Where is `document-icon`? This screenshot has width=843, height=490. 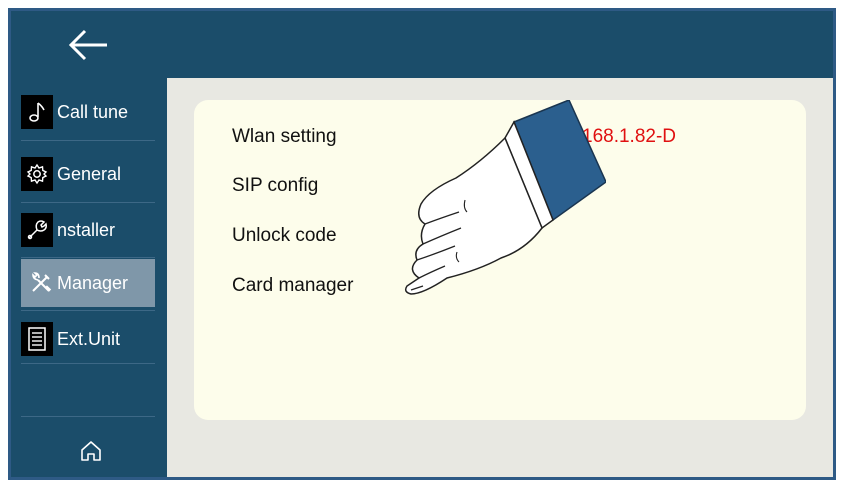 document-icon is located at coordinates (37, 339).